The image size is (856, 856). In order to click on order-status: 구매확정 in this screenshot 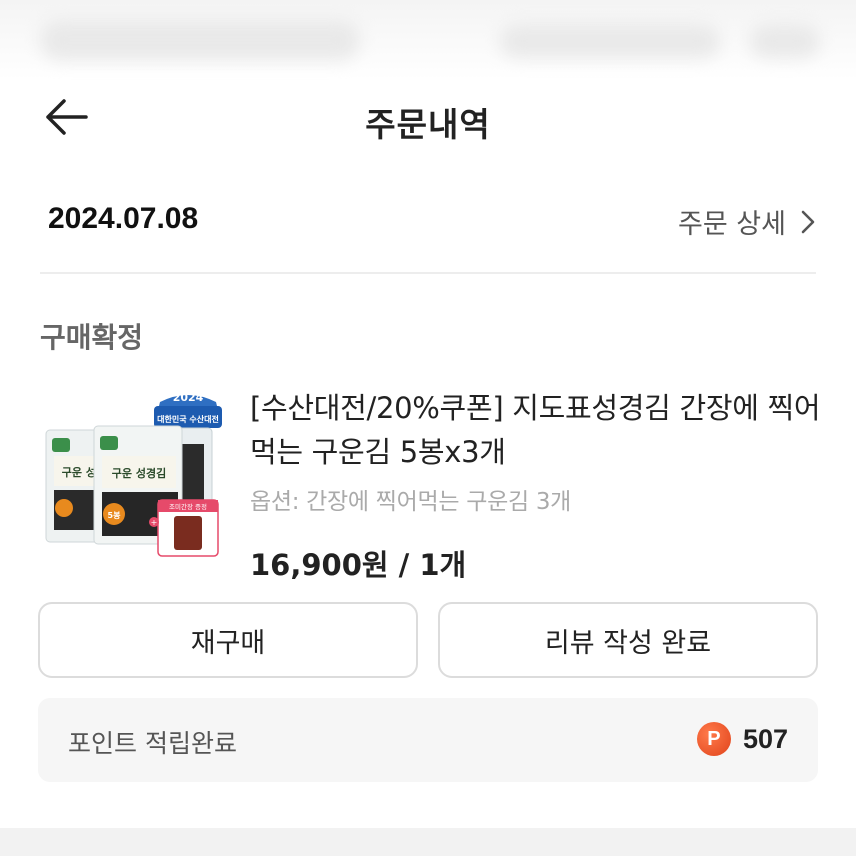, I will do `click(92, 337)`.